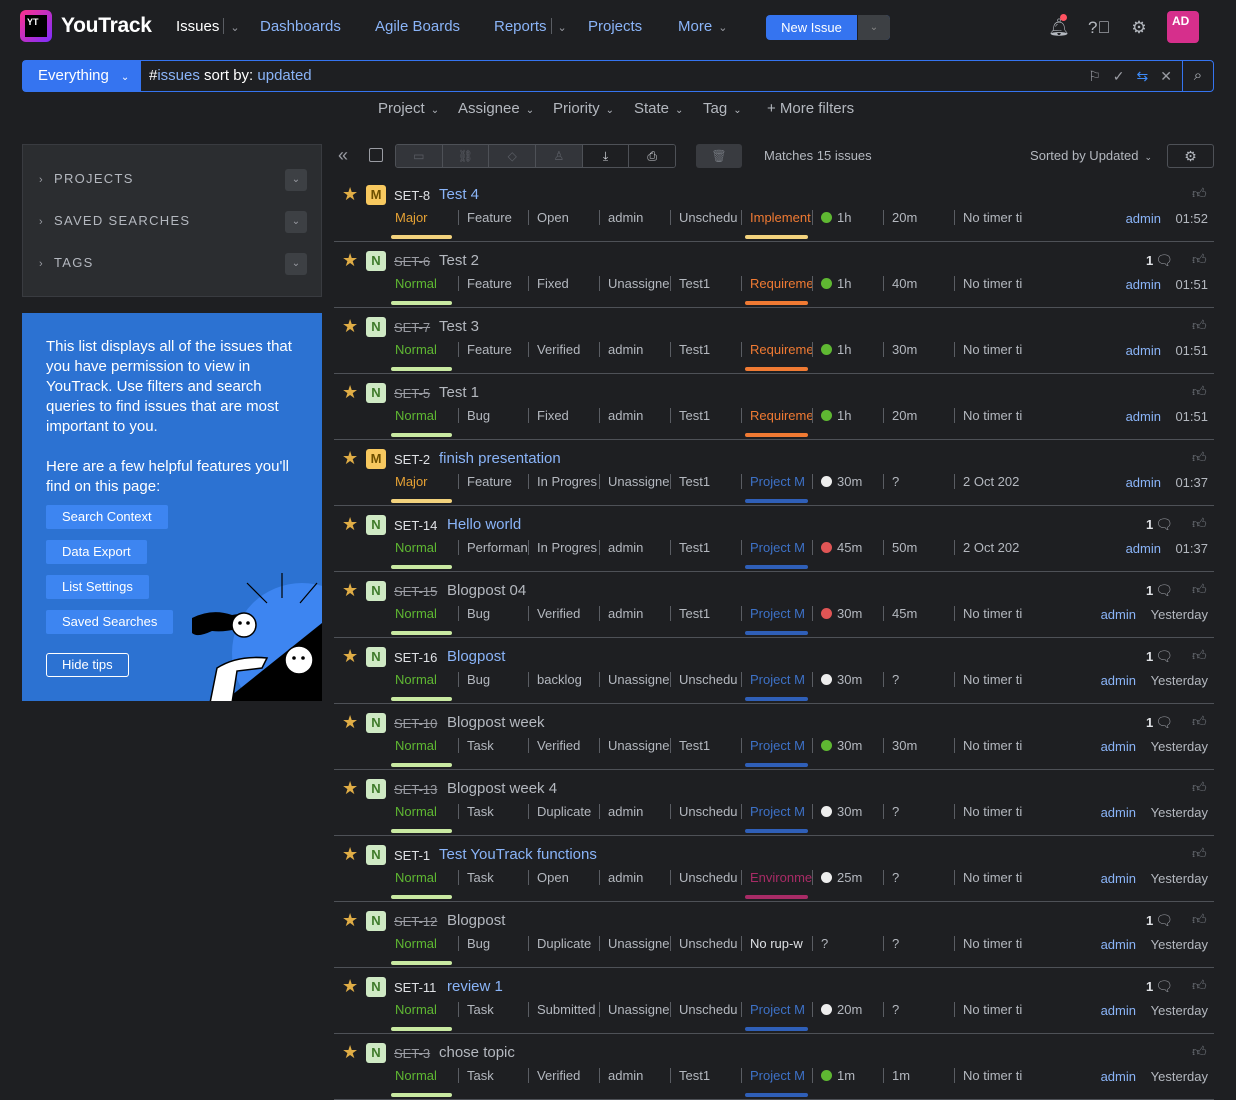  Describe the element at coordinates (776, 415) in the screenshot. I see `field-subsystem: Requireme` at that location.